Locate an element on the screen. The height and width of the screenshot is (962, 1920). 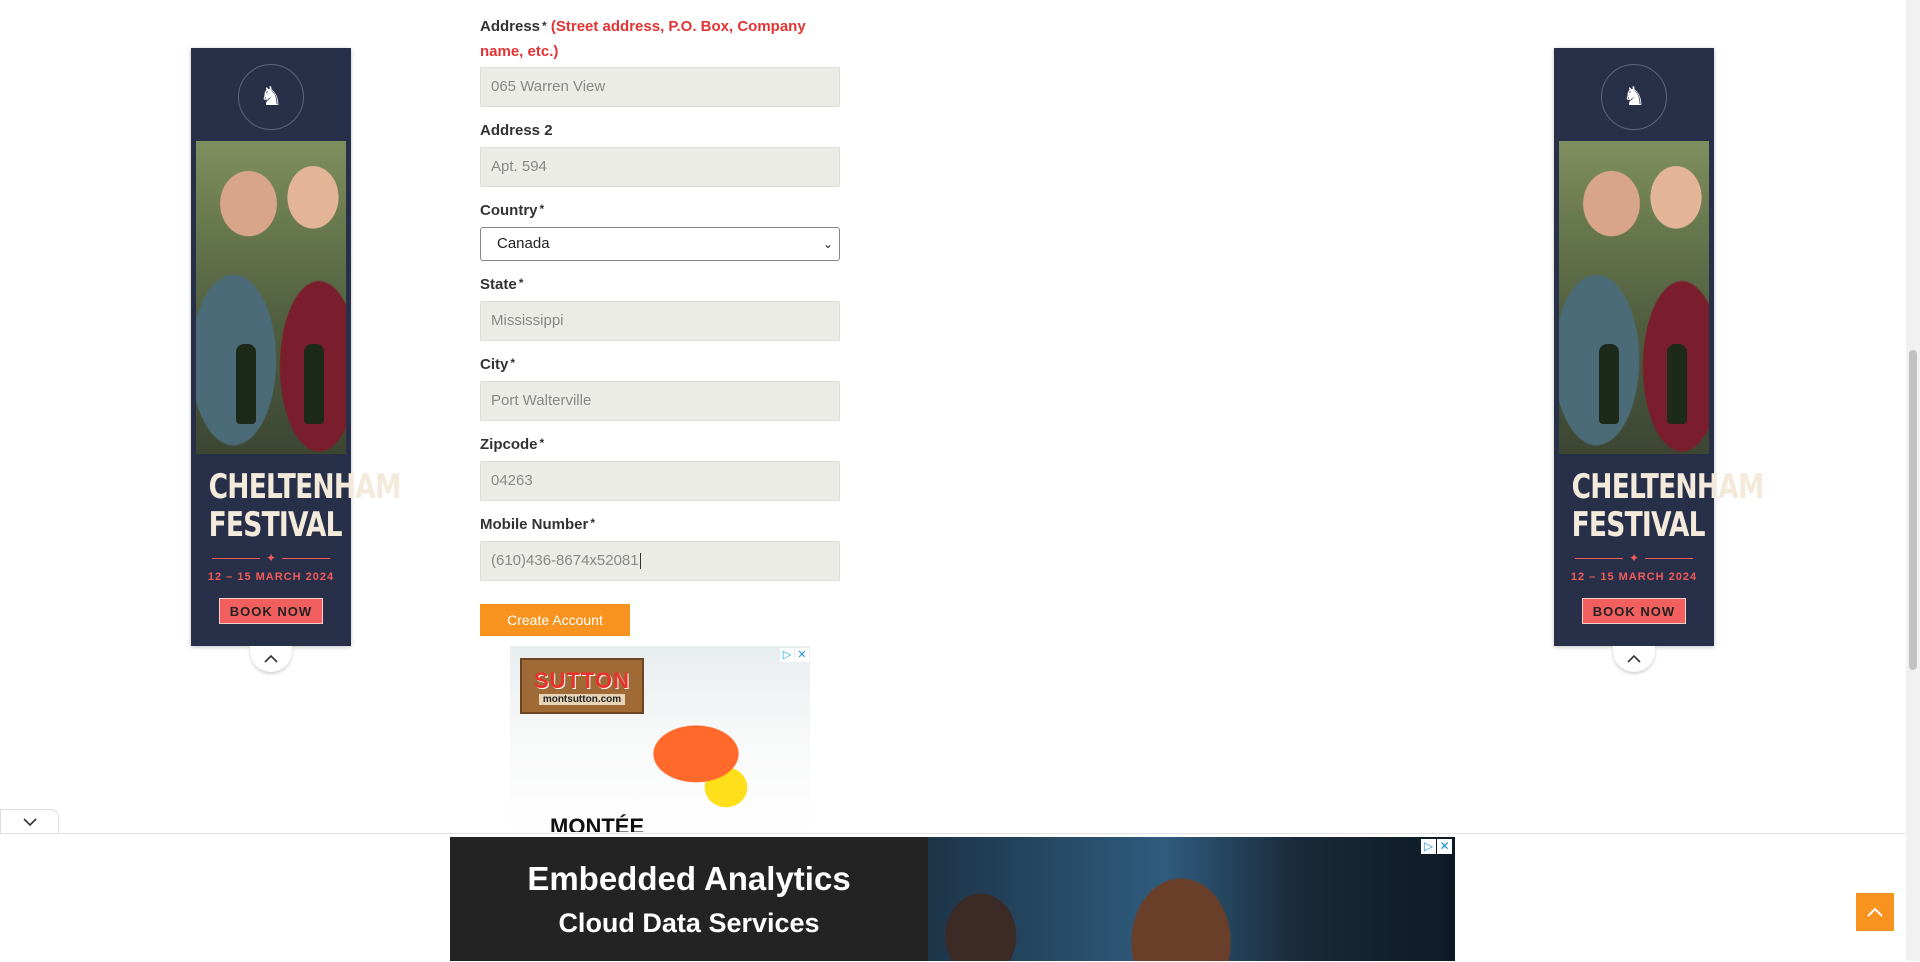
collapse-left-ad-button is located at coordinates (271, 659).